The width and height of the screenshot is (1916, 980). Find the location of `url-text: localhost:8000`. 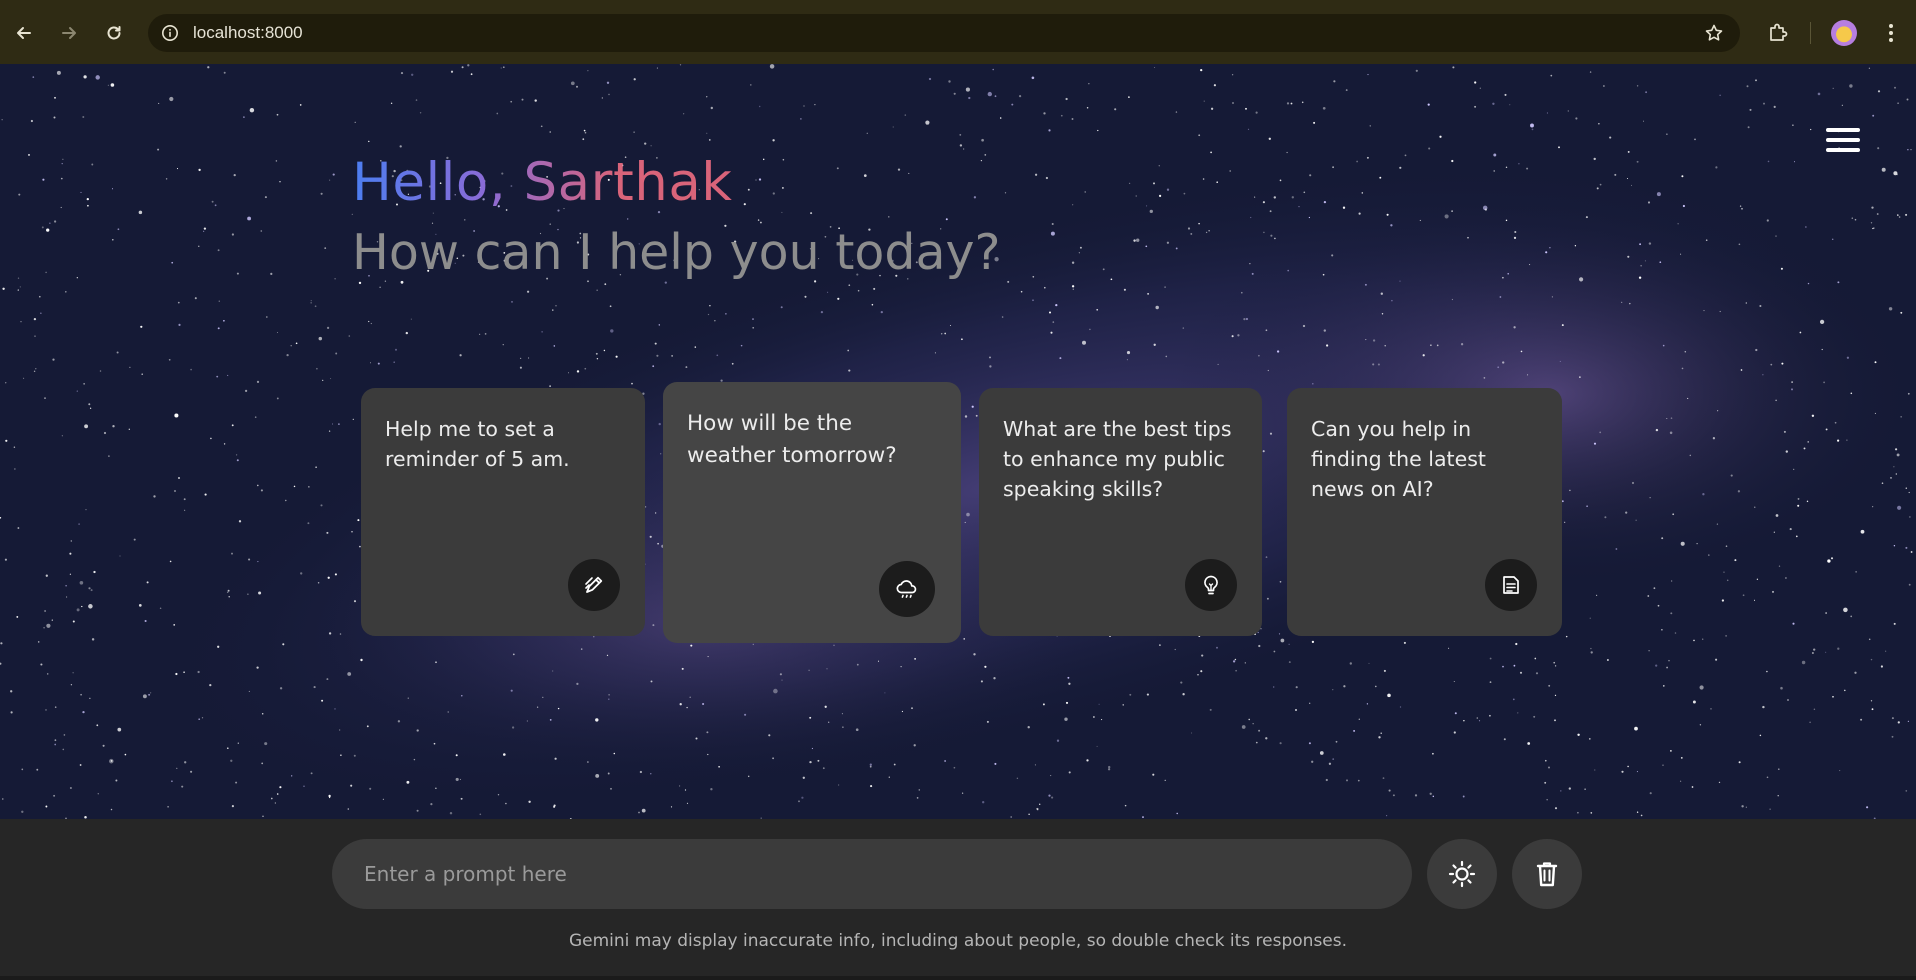

url-text: localhost:8000 is located at coordinates (248, 33).